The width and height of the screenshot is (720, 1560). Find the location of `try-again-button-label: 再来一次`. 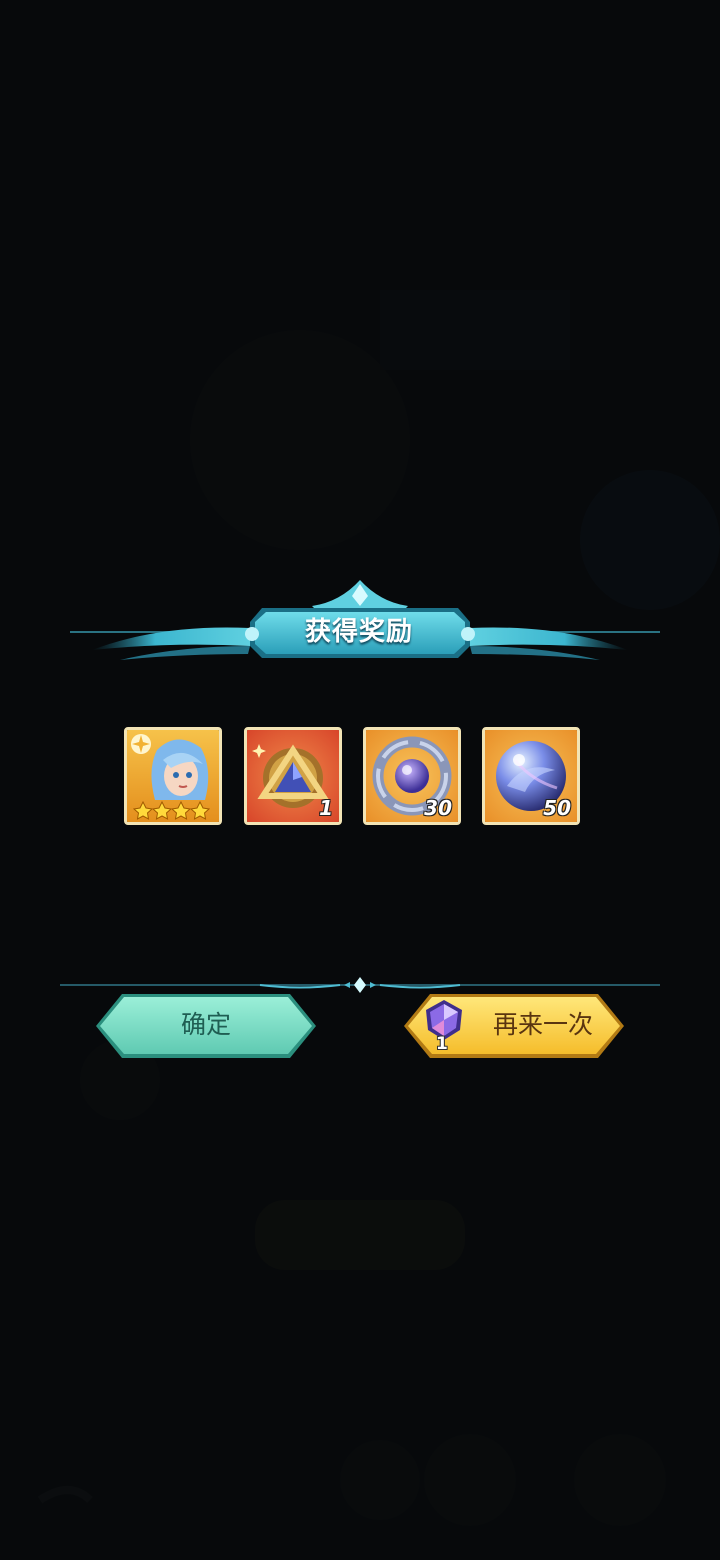

try-again-button-label: 再来一次 is located at coordinates (542, 1024).